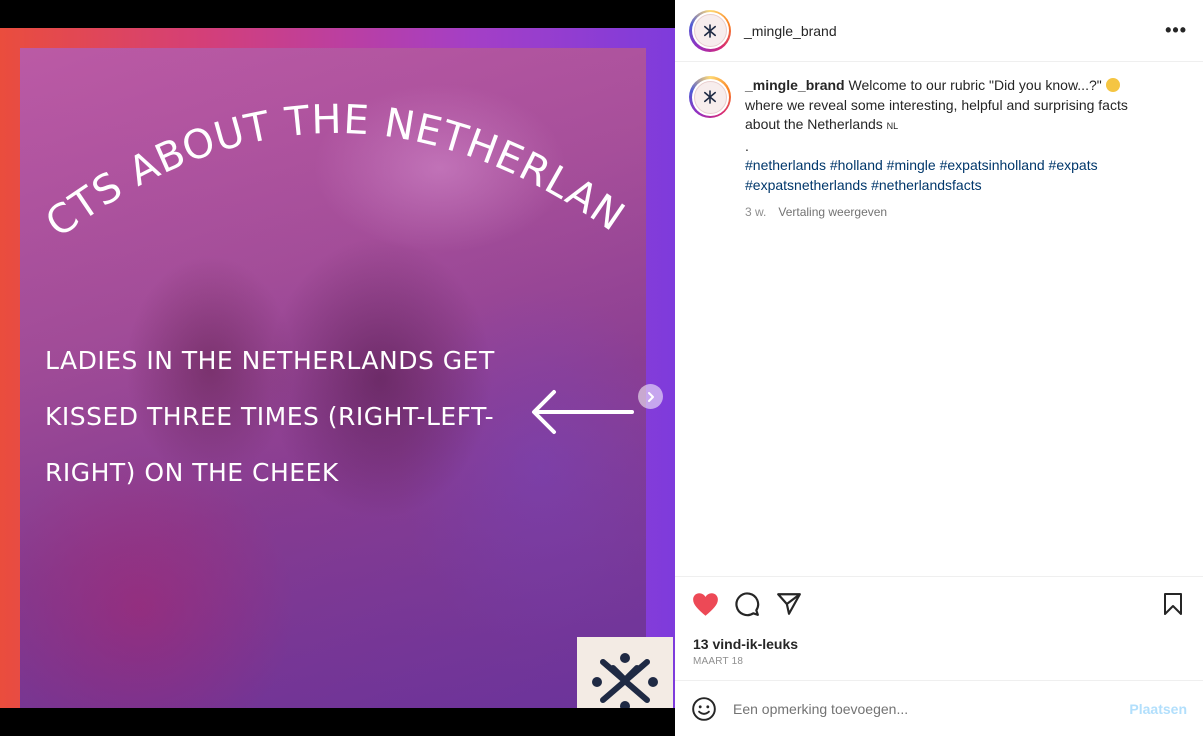 The height and width of the screenshot is (736, 1203). Describe the element at coordinates (931, 708) in the screenshot. I see `comment-input` at that location.